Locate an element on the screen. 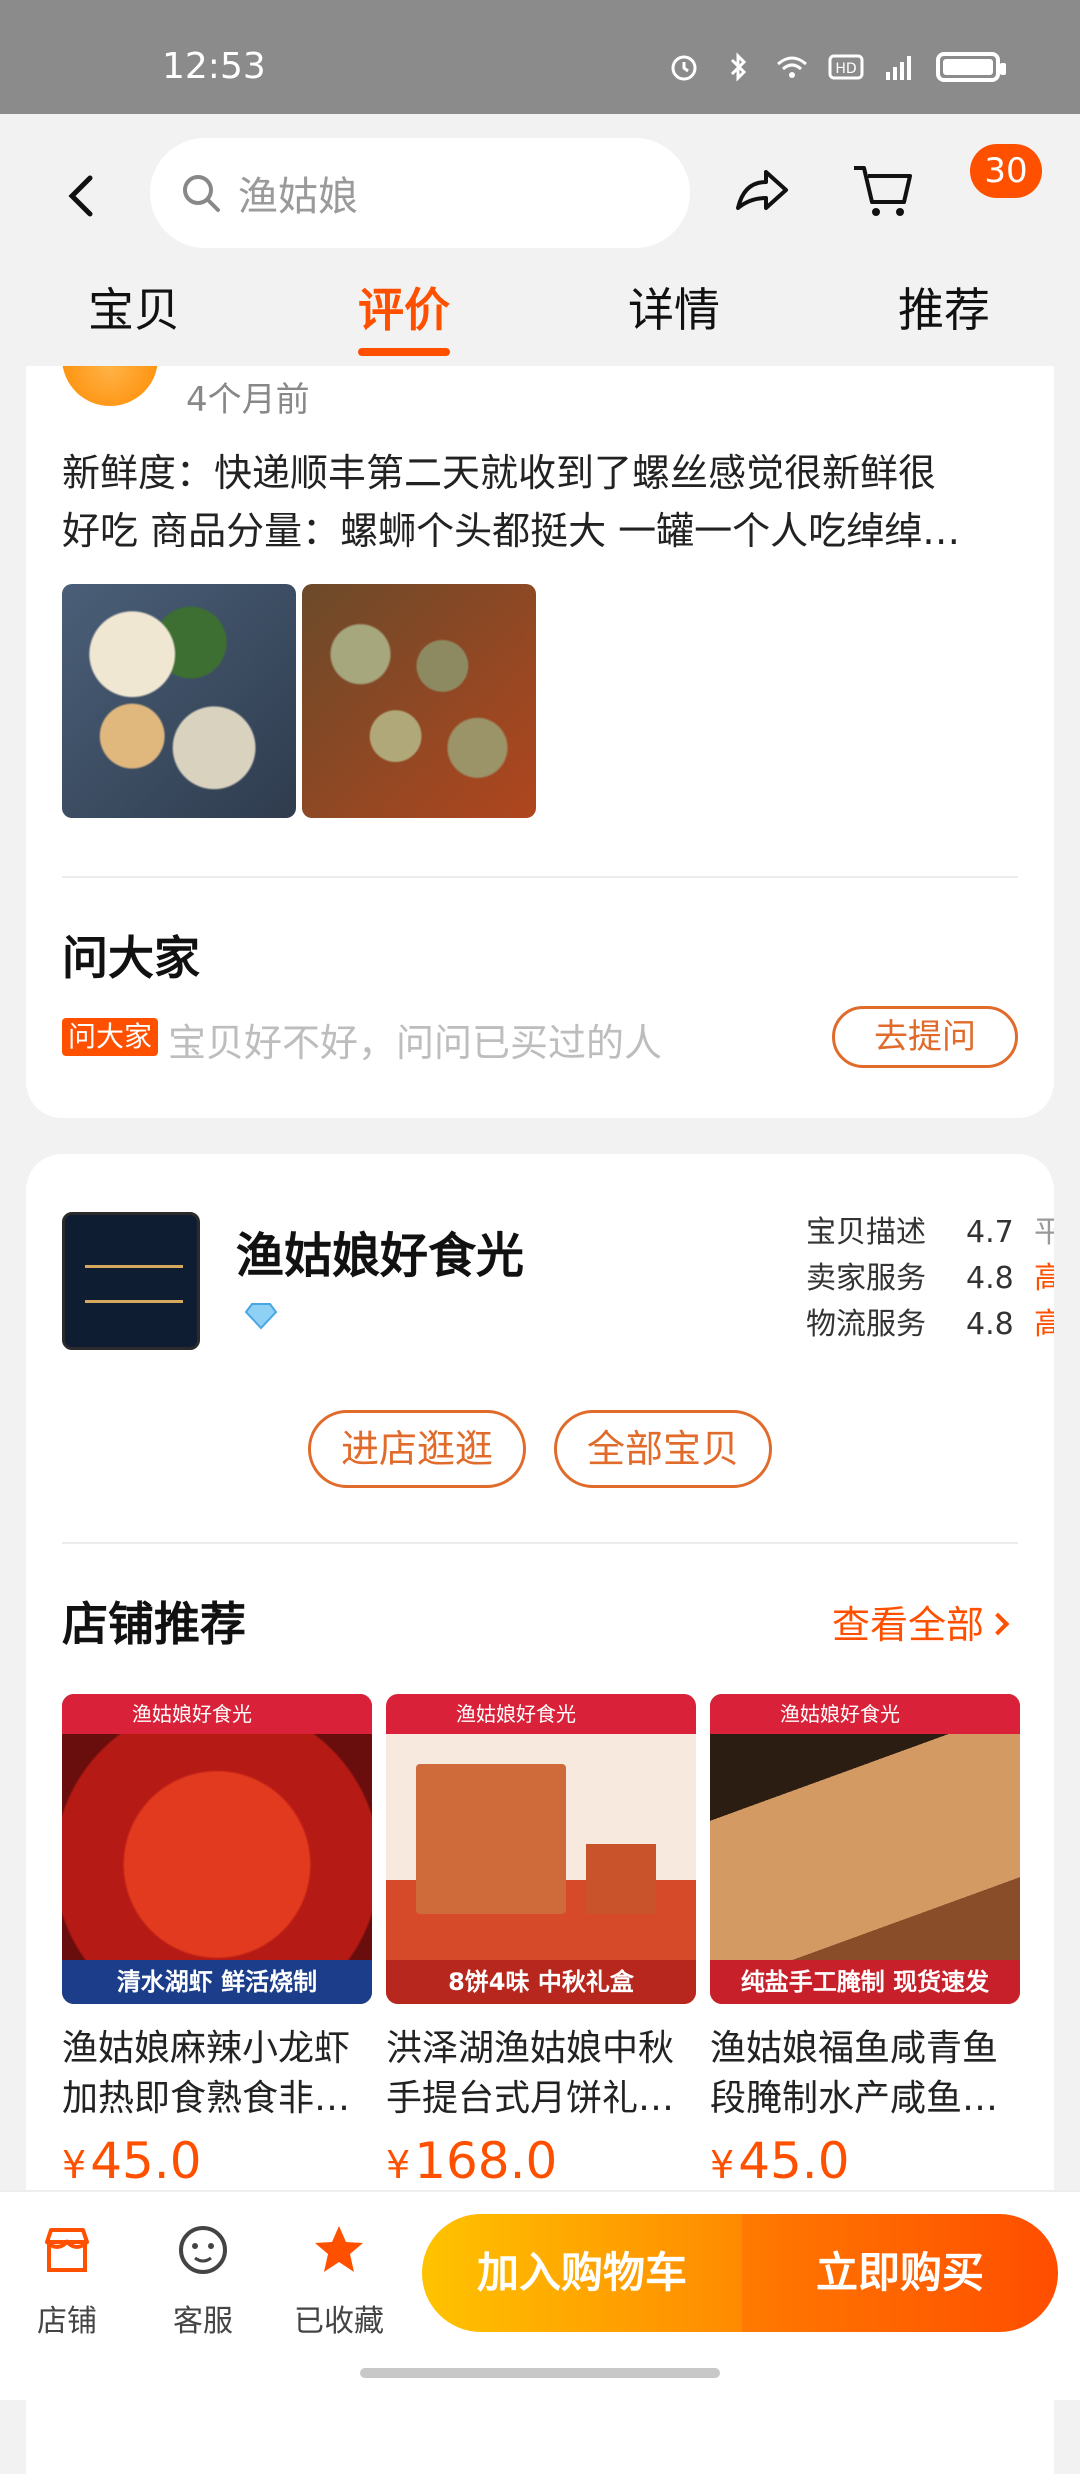  product-image: 渔姑娘好食光 8饼4味 中秋礼盒 is located at coordinates (541, 1849).